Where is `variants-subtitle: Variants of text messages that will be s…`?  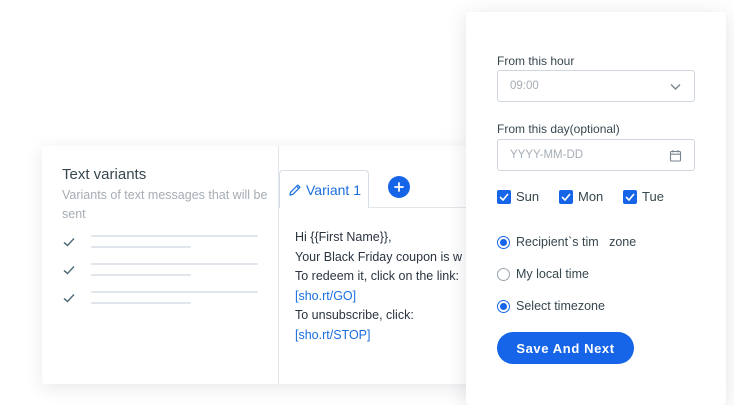
variants-subtitle: Variants of text messages that will be s… is located at coordinates (165, 204).